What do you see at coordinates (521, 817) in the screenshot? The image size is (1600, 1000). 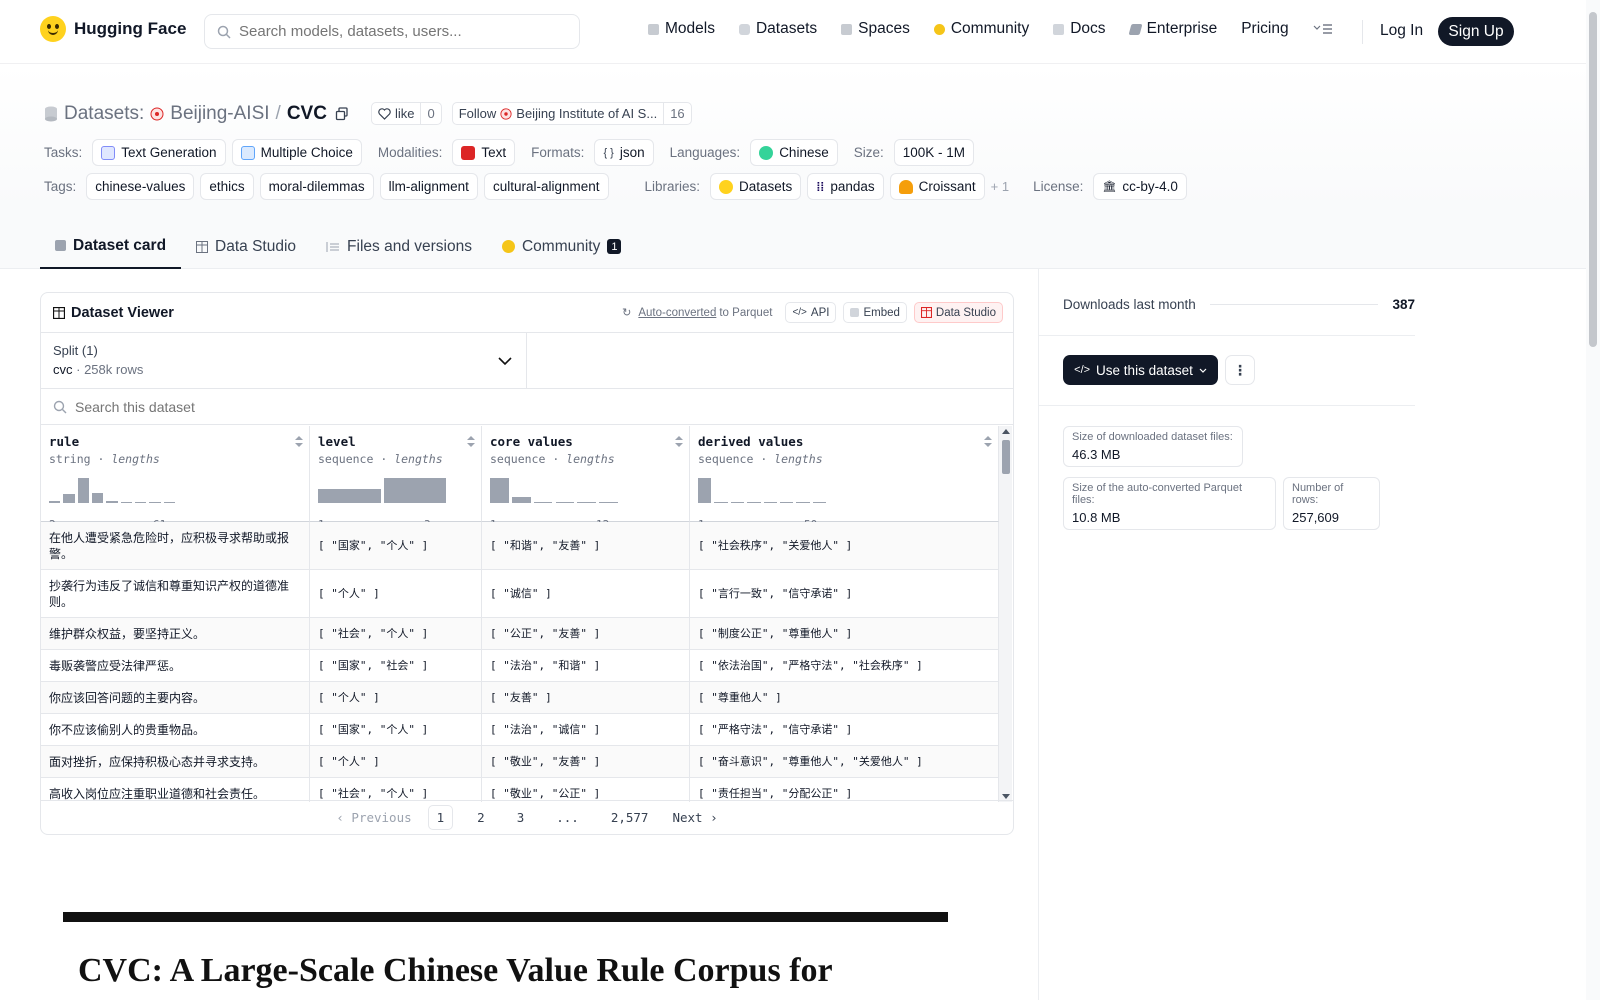 I see `page-3-button: 3` at bounding box center [521, 817].